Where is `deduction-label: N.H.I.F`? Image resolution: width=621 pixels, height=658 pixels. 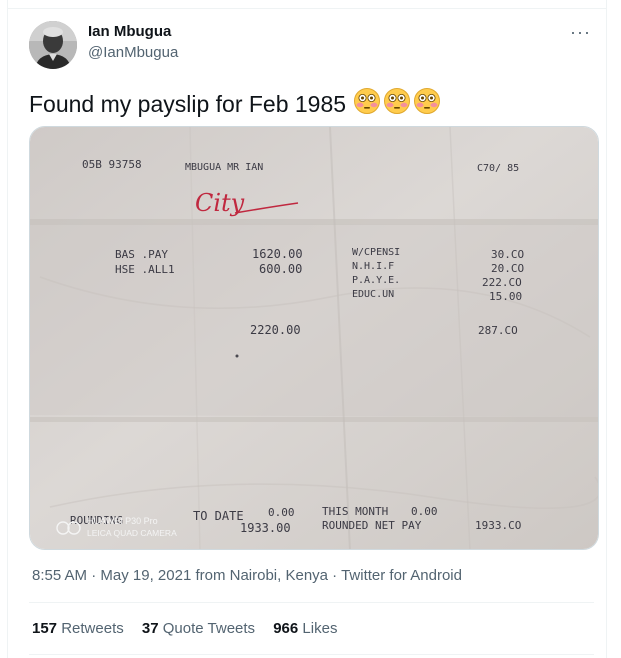
deduction-label: N.H.I.F is located at coordinates (373, 266).